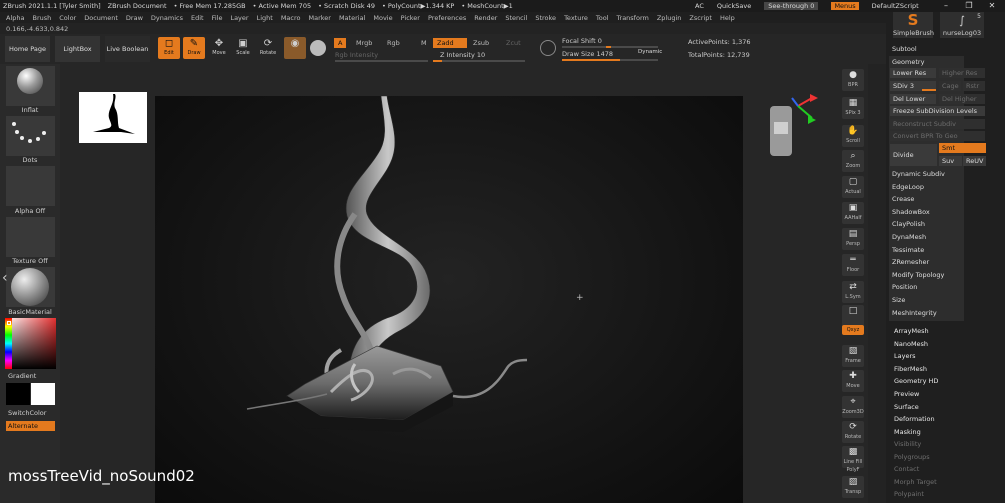  Describe the element at coordinates (67, 18) in the screenshot. I see `menu-color: Color` at that location.